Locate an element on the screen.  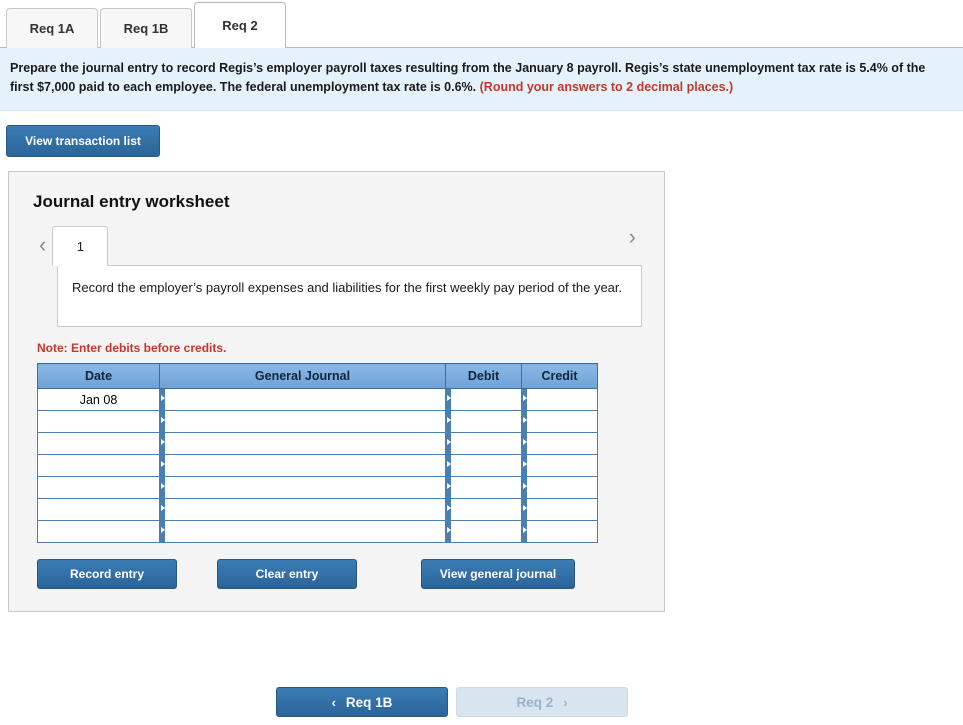
debits-before-credits-note: Note: Enter debits before credits. is located at coordinates (132, 348).